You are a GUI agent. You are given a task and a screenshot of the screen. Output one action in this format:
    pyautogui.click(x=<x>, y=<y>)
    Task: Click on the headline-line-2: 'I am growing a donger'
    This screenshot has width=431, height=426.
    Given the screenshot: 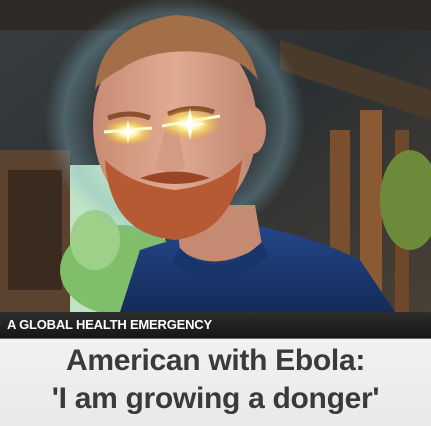 What is the action you would take?
    pyautogui.click(x=215, y=398)
    